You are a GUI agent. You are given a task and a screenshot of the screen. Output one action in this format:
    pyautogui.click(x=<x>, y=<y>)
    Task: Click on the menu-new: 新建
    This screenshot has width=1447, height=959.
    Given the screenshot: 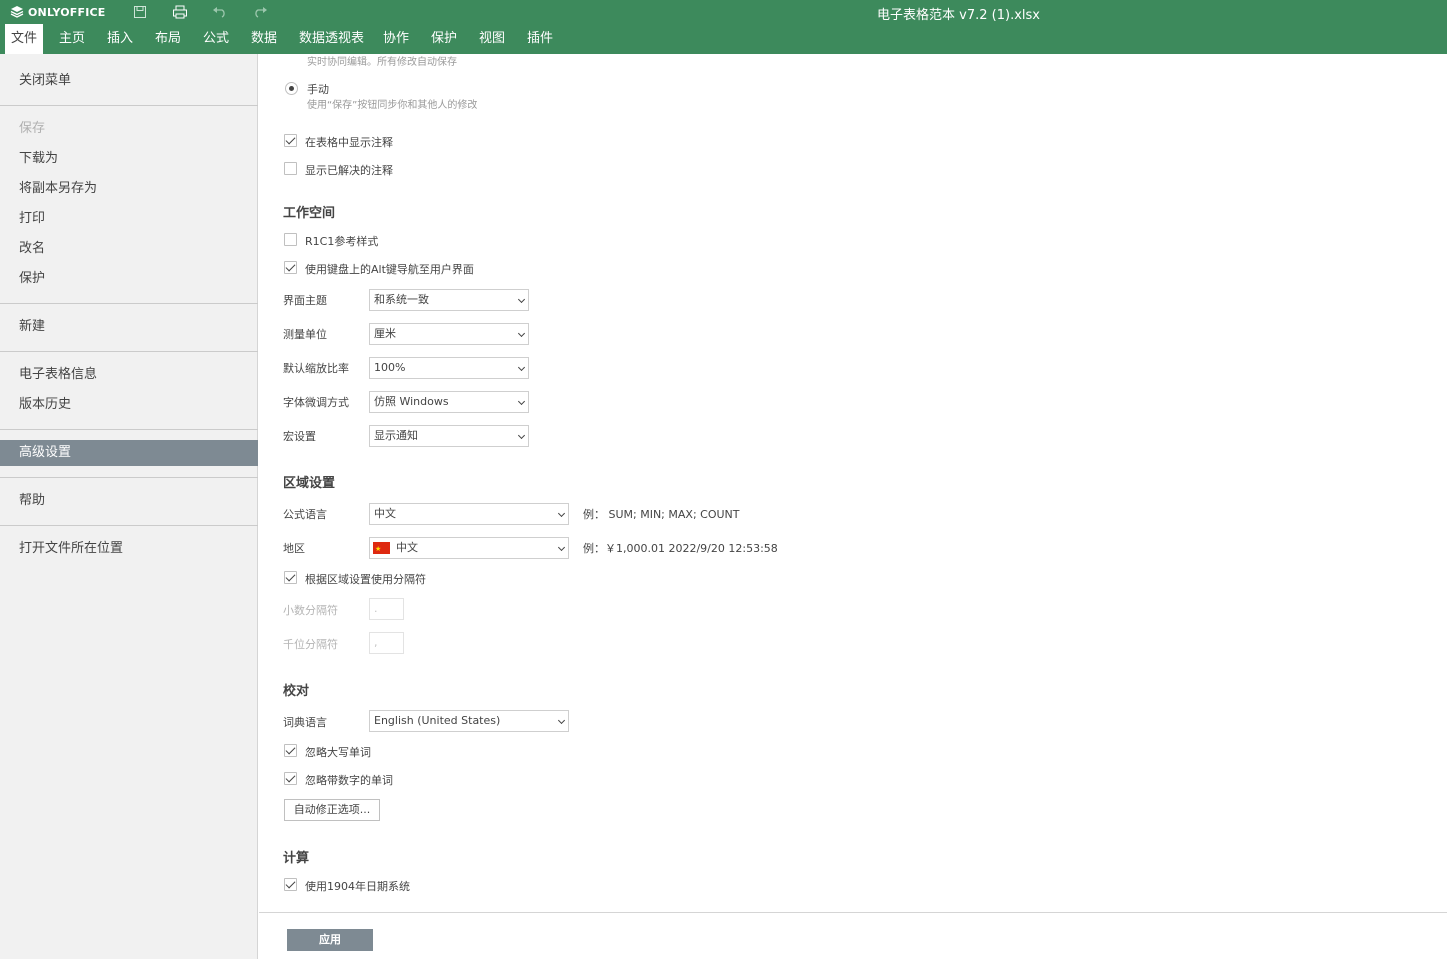 What is the action you would take?
    pyautogui.click(x=129, y=327)
    